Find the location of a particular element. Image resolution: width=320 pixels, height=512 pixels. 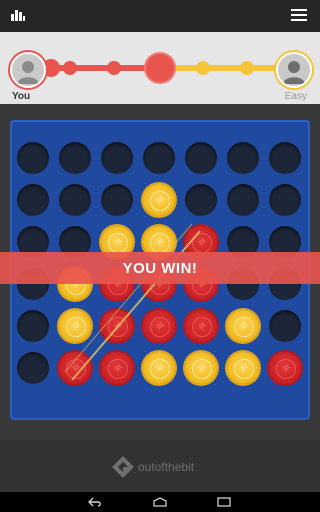

hamburger-menu-icon is located at coordinates (299, 15).